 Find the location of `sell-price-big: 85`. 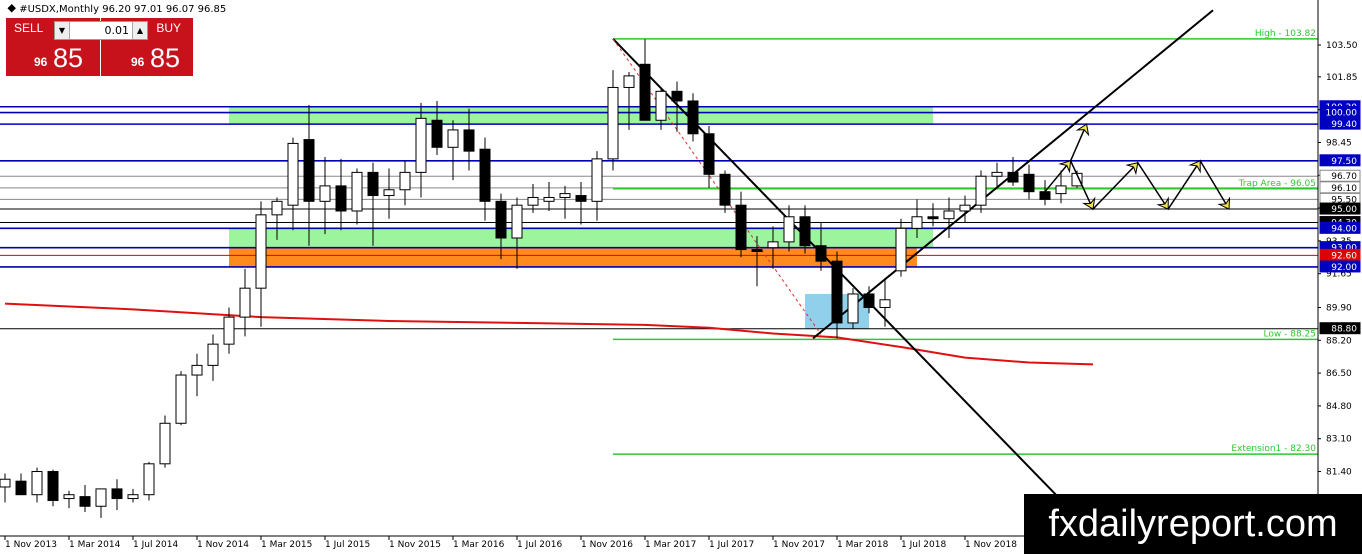

sell-price-big: 85 is located at coordinates (68, 58).